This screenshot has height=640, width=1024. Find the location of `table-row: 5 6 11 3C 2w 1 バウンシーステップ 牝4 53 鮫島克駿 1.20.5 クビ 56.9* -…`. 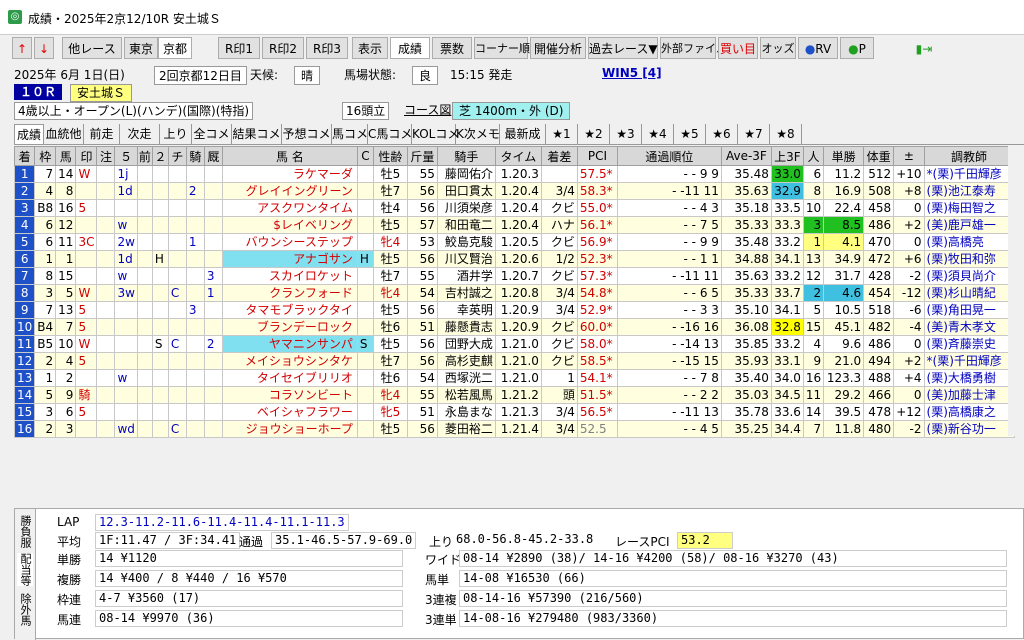

table-row: 5 6 11 3C 2w 1 バウンシーステップ 牝4 53 鮫島克駿 1.20.5 クビ 56.9* -… is located at coordinates (514, 242).